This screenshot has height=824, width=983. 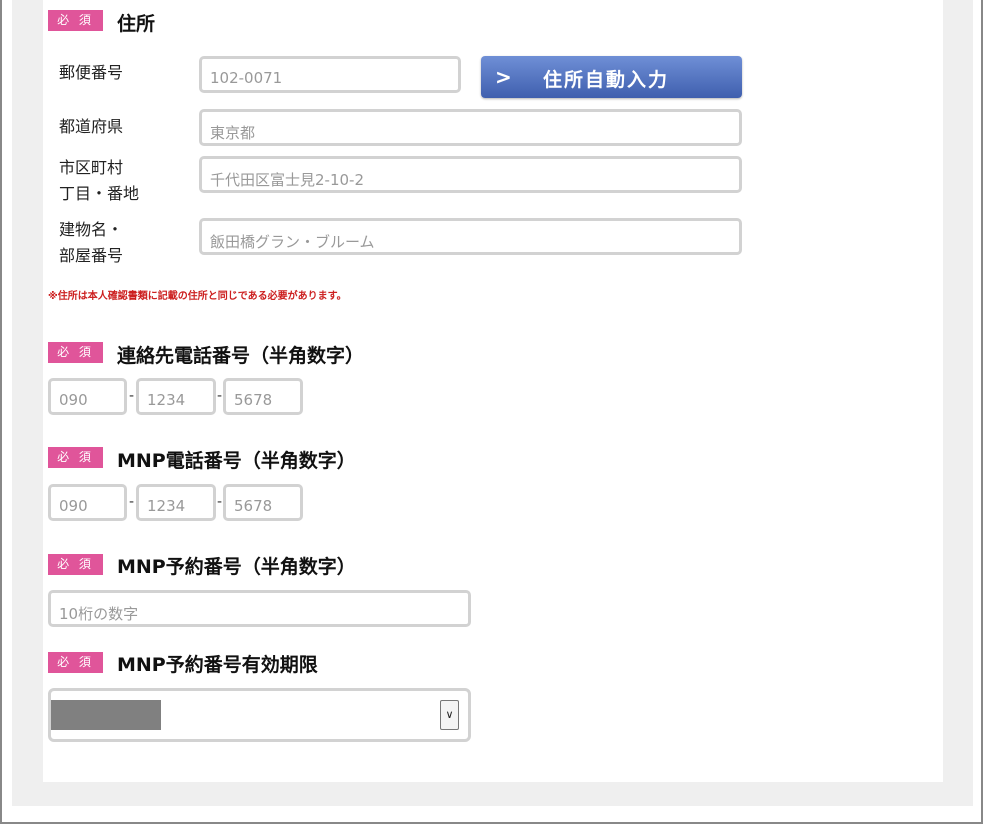 I want to click on postal-code-label: 郵便番号, so click(x=91, y=72).